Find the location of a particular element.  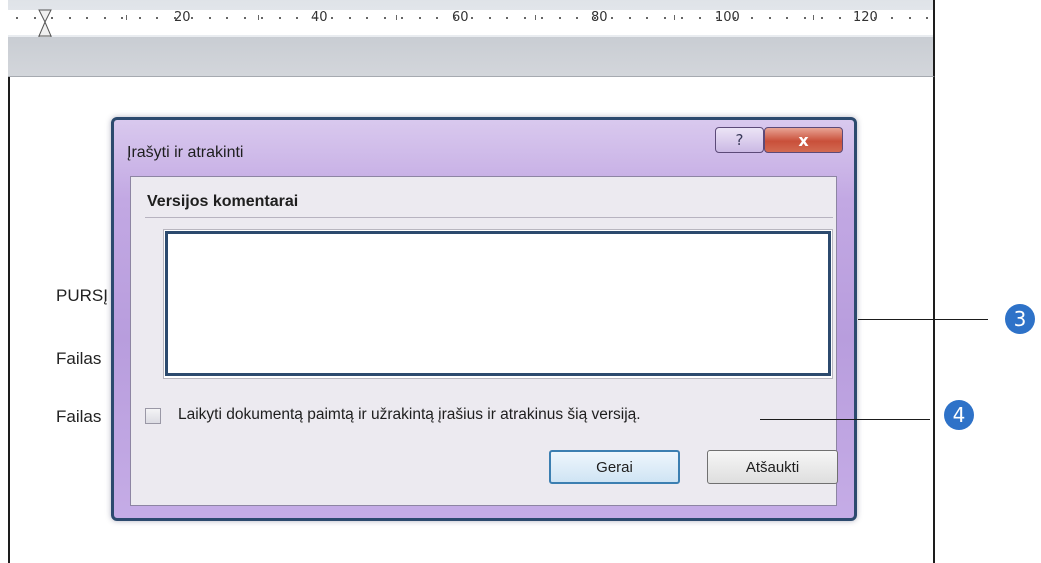

help-icon: ? is located at coordinates (739, 140).